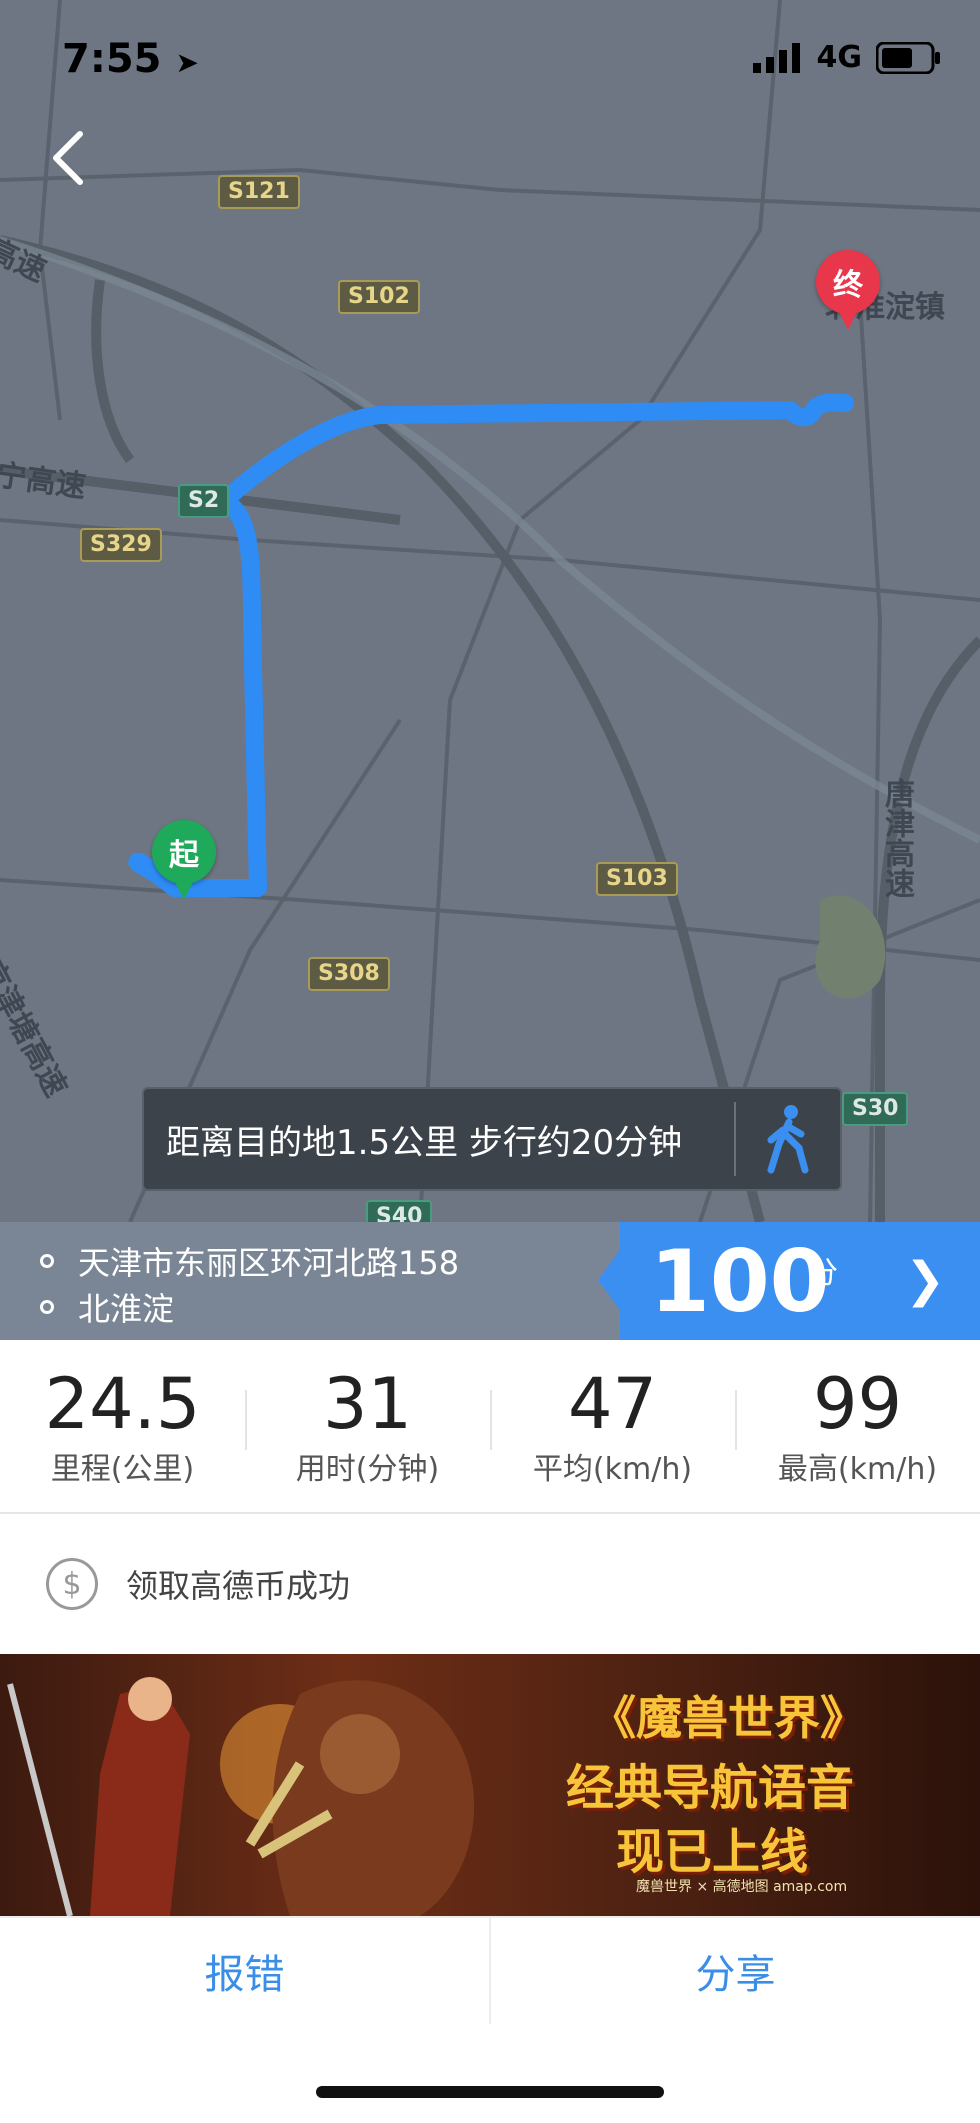 Image resolution: width=980 pixels, height=2123 pixels. Describe the element at coordinates (399, 1211) in the screenshot. I see `road-shield: S40` at that location.